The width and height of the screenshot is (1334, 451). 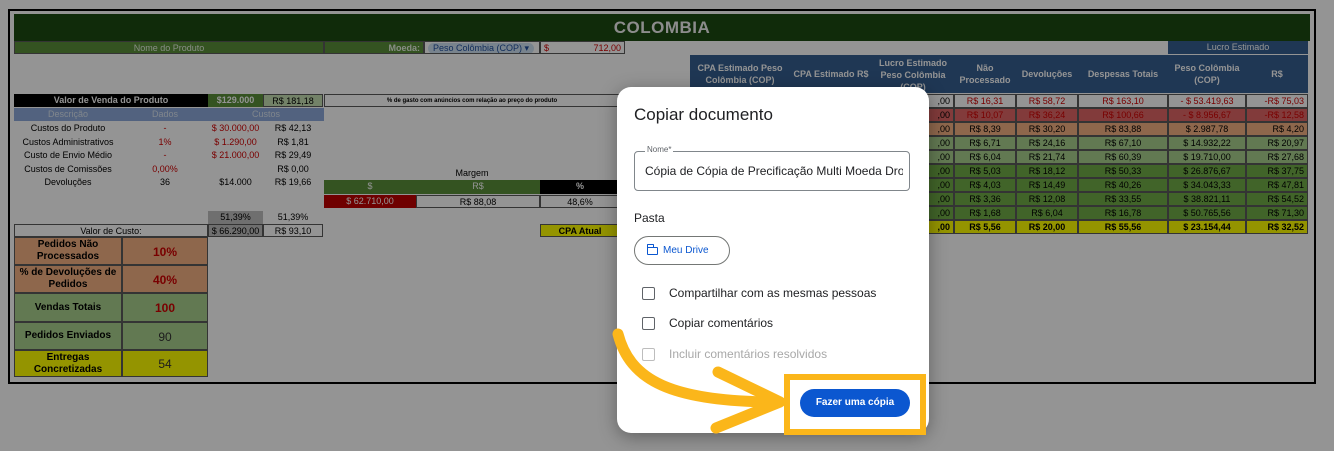 I want to click on name-field-label: Nome*, so click(x=659, y=149).